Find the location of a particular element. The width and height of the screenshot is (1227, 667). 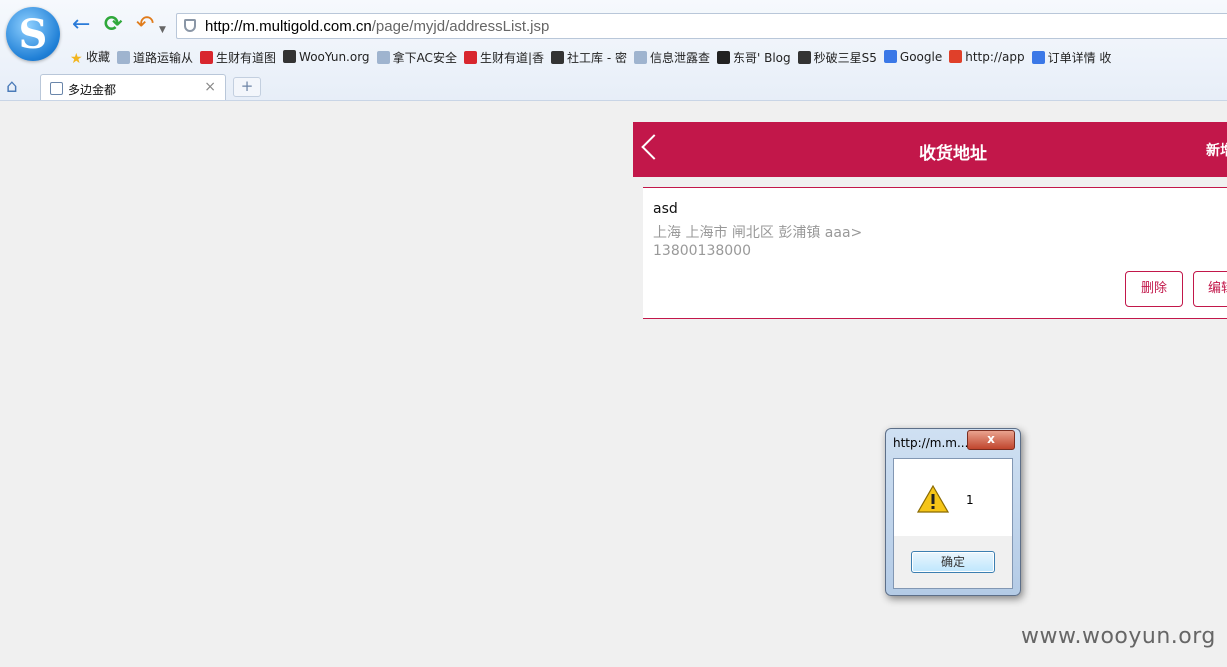

add-address-button: 新增 is located at coordinates (1216, 150).